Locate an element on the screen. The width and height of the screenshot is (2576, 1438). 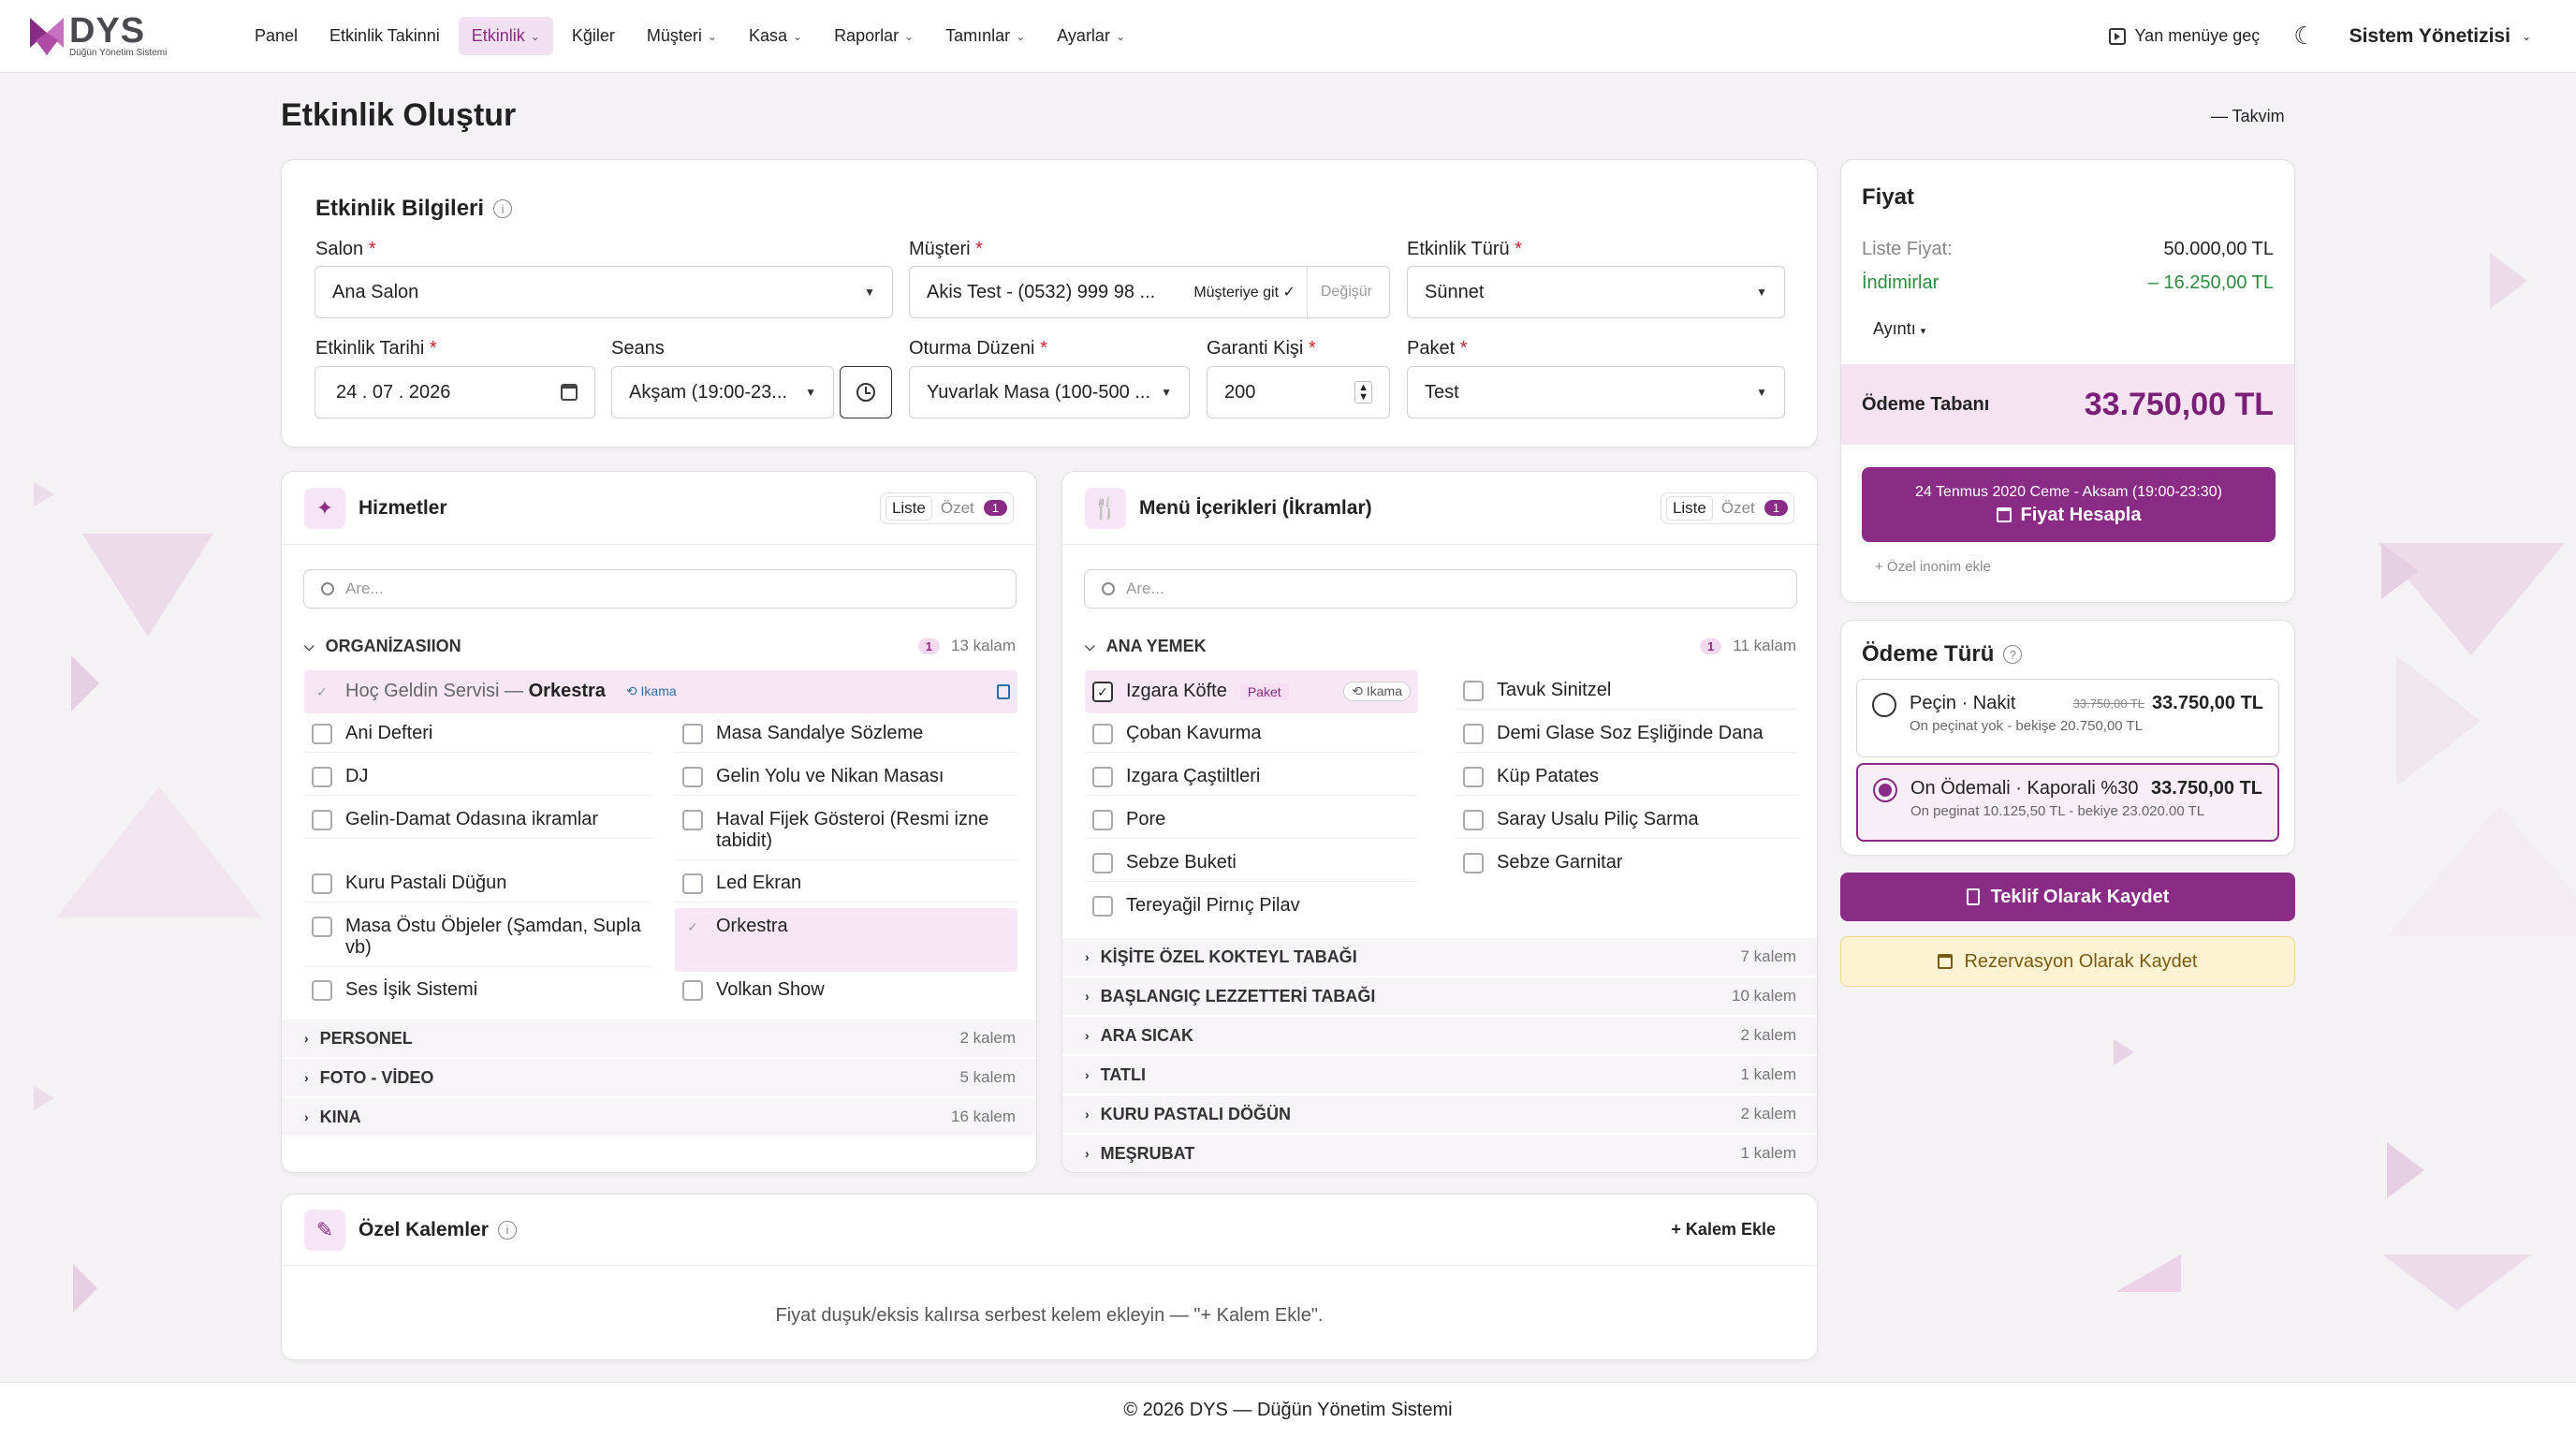
group-ana-yemek: ⌵ ANA YEMEK 1 11 kalam is located at coordinates (1439, 646).